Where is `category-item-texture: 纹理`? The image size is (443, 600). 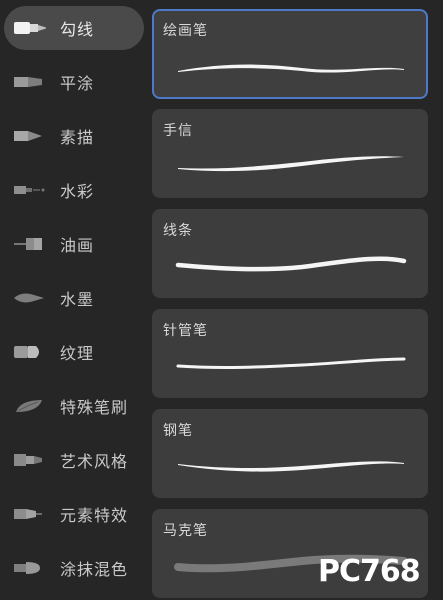
category-item-texture: 纹理 is located at coordinates (74, 352).